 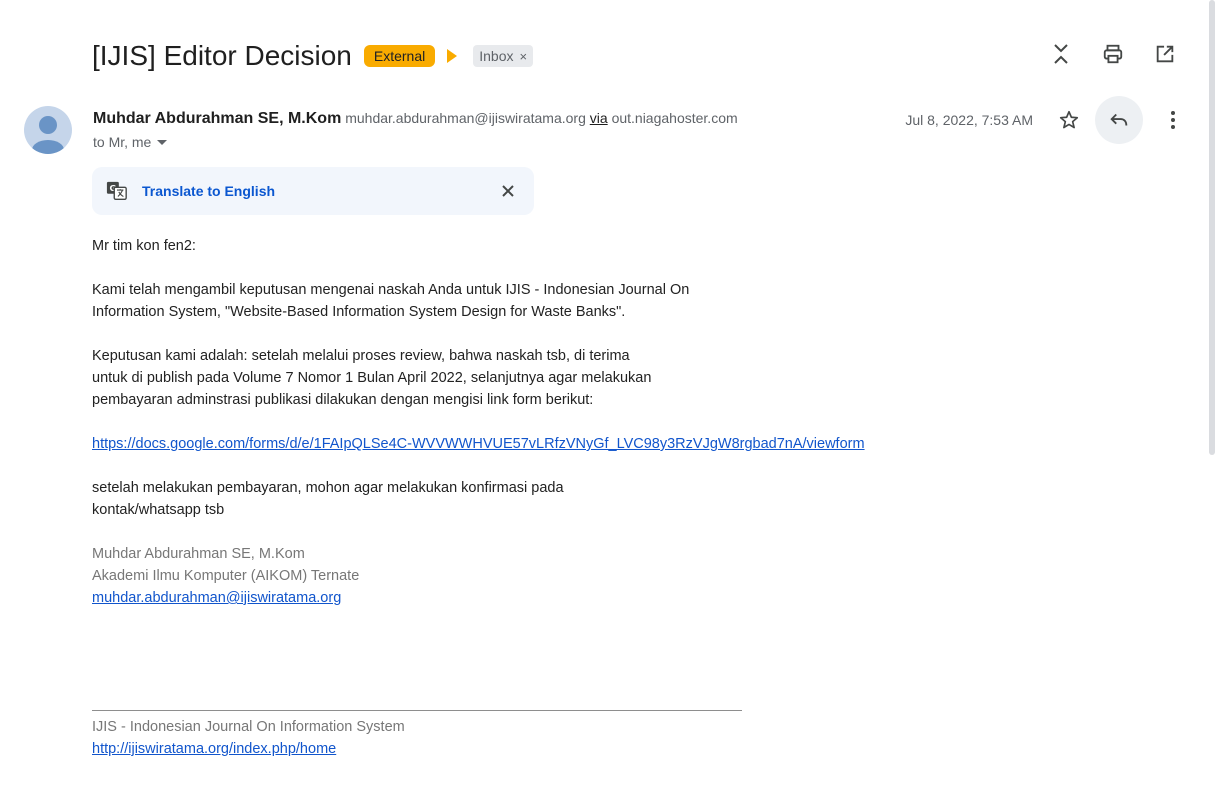 I want to click on greeting: Mr tim kon fen2:, so click(x=144, y=246).